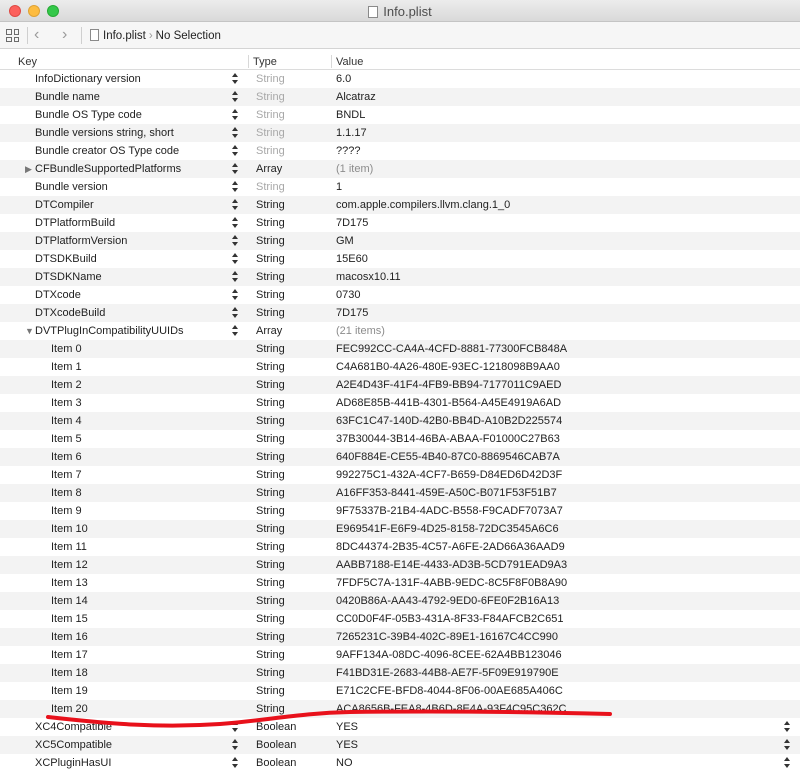  What do you see at coordinates (71, 187) in the screenshot?
I see `row-key: Bundle version` at bounding box center [71, 187].